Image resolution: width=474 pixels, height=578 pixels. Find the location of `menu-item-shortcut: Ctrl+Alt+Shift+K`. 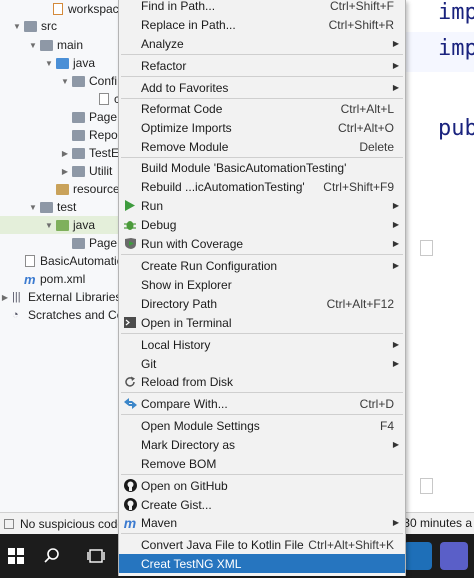

menu-item-shortcut: Ctrl+Alt+Shift+K is located at coordinates (351, 544).